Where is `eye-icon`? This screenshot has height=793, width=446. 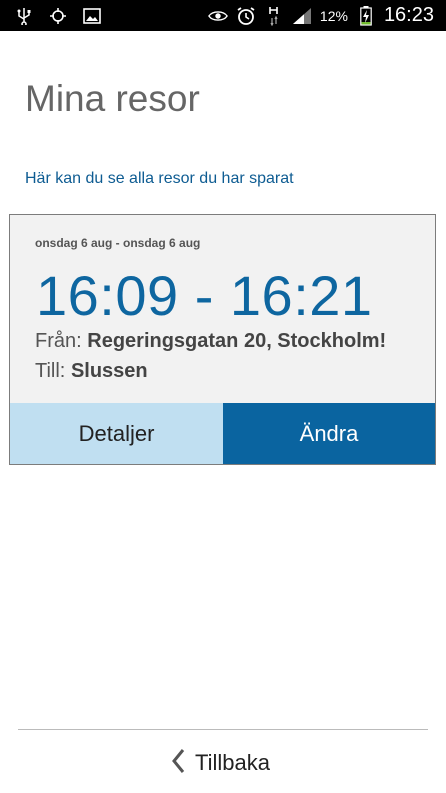 eye-icon is located at coordinates (217, 16).